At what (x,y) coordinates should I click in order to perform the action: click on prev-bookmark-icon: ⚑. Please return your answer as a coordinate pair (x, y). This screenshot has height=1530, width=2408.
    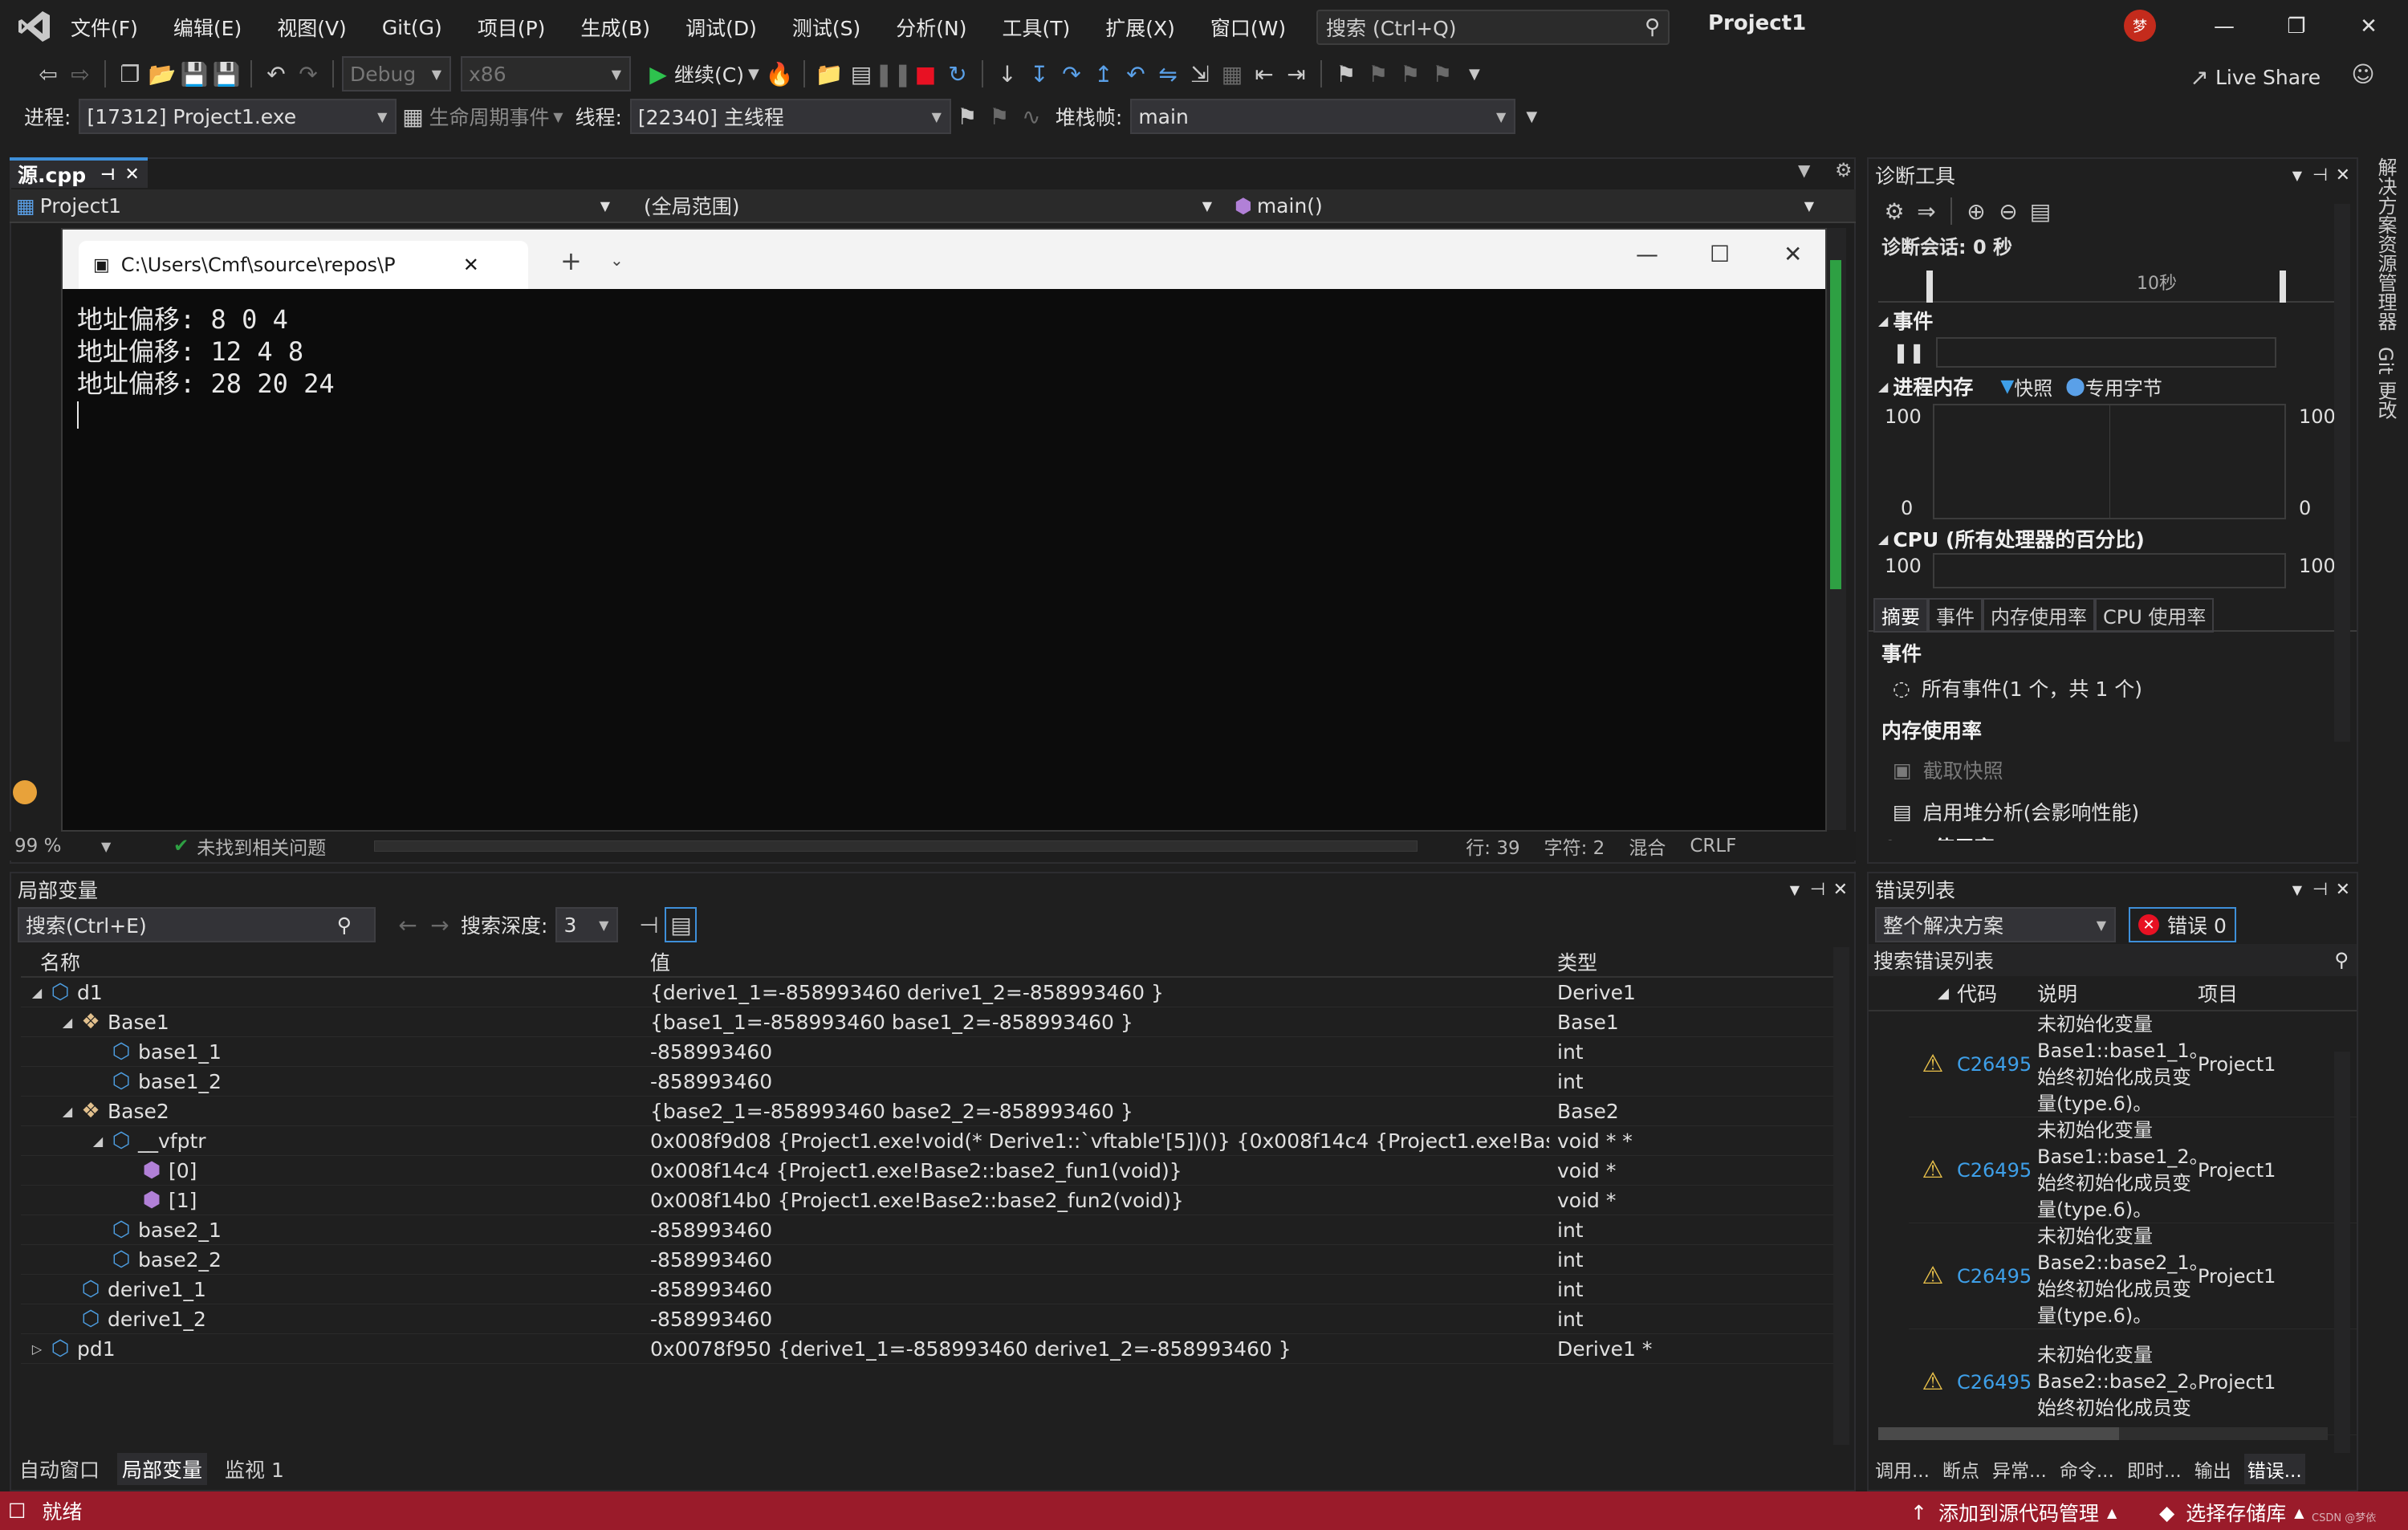
    Looking at the image, I should click on (1378, 74).